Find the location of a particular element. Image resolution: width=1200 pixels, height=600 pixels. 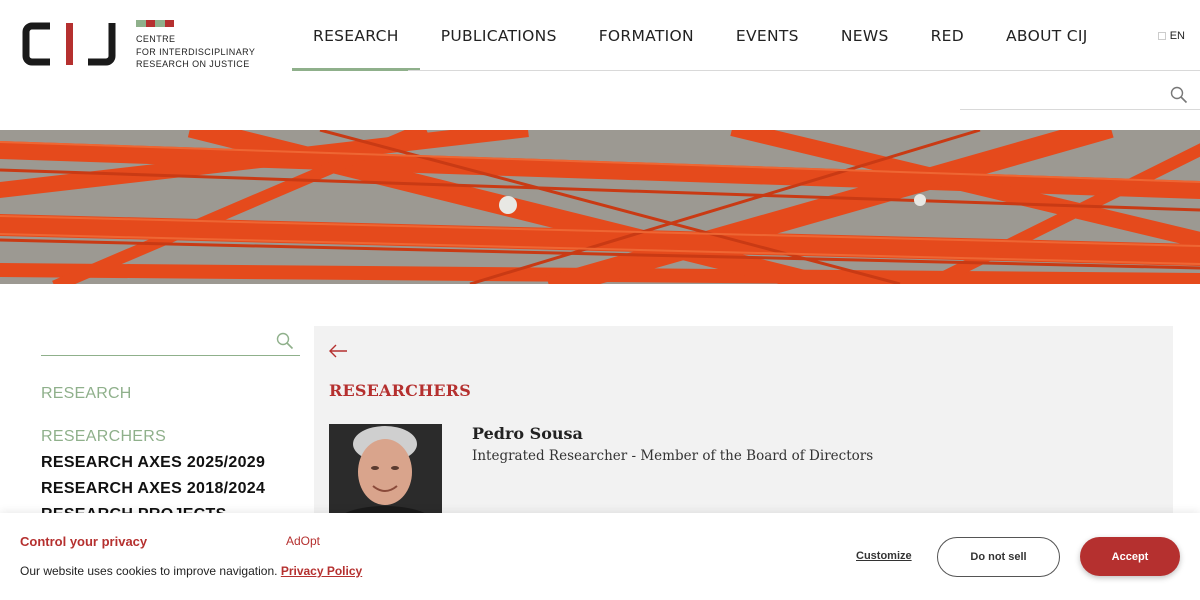

nav-item-news: NEWS is located at coordinates (865, 35).